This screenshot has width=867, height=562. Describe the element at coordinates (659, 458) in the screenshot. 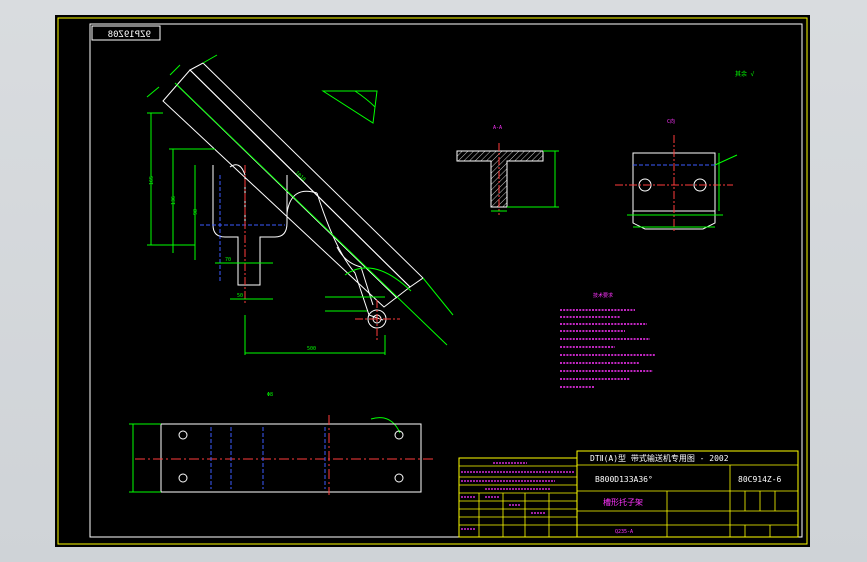

I see `title-block-header: DTⅡ(A)型 带式输送机专用图 - 2002` at that location.